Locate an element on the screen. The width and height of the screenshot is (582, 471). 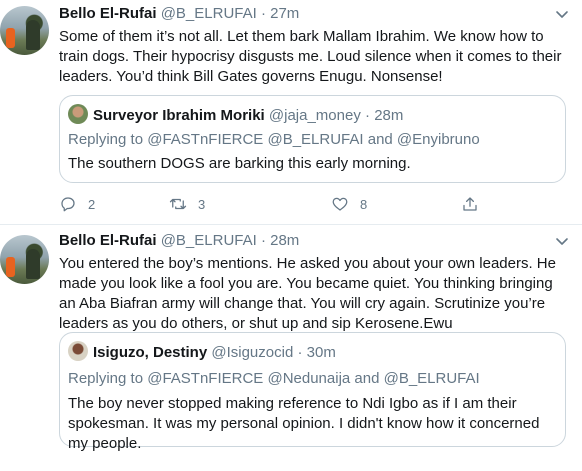
timestamp: 28m is located at coordinates (284, 240).